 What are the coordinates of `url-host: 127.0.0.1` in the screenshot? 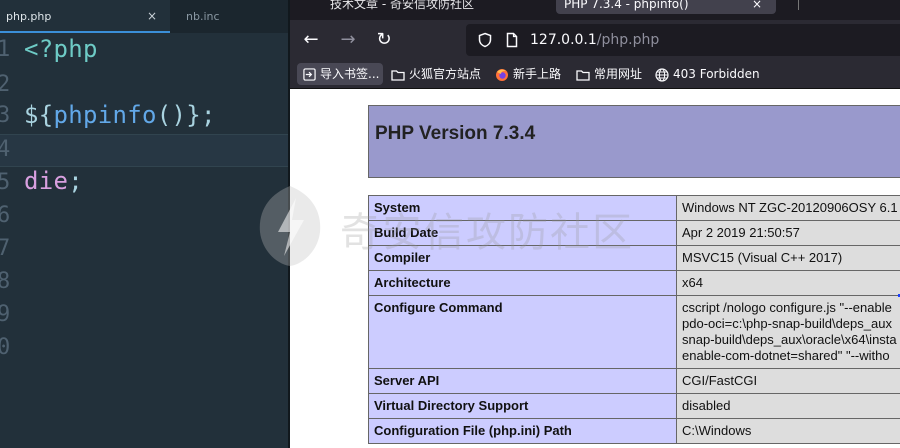 It's located at (563, 40).